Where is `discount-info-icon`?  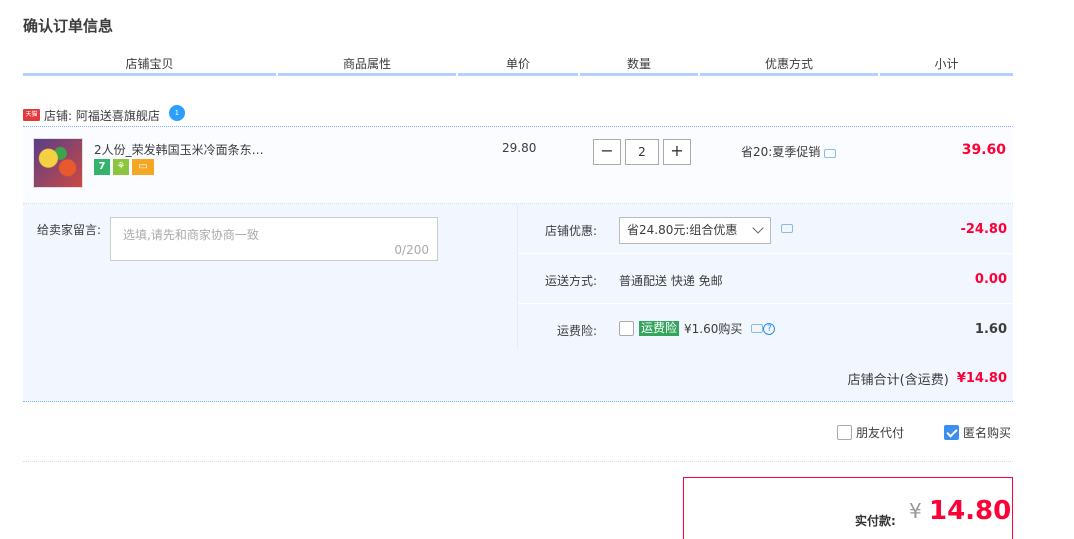 discount-info-icon is located at coordinates (787, 228).